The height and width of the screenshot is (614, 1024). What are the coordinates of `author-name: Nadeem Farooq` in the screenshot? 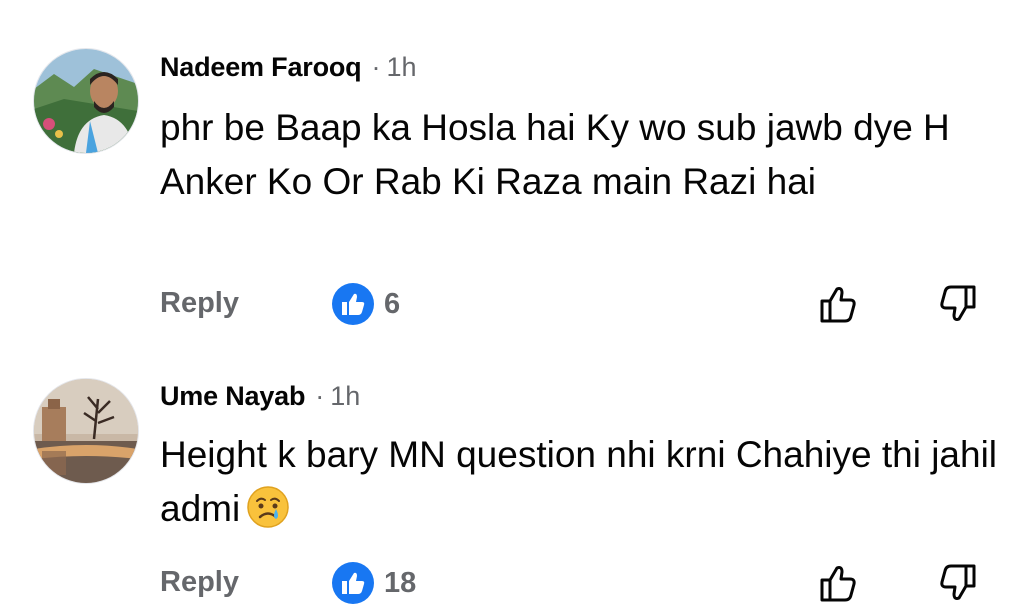 It's located at (261, 67).